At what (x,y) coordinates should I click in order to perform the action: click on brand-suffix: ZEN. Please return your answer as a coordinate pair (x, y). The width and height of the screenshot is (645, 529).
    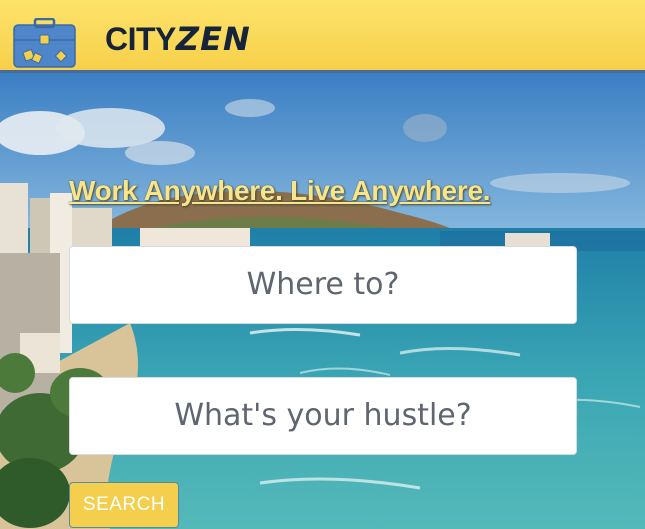
    Looking at the image, I should click on (213, 39).